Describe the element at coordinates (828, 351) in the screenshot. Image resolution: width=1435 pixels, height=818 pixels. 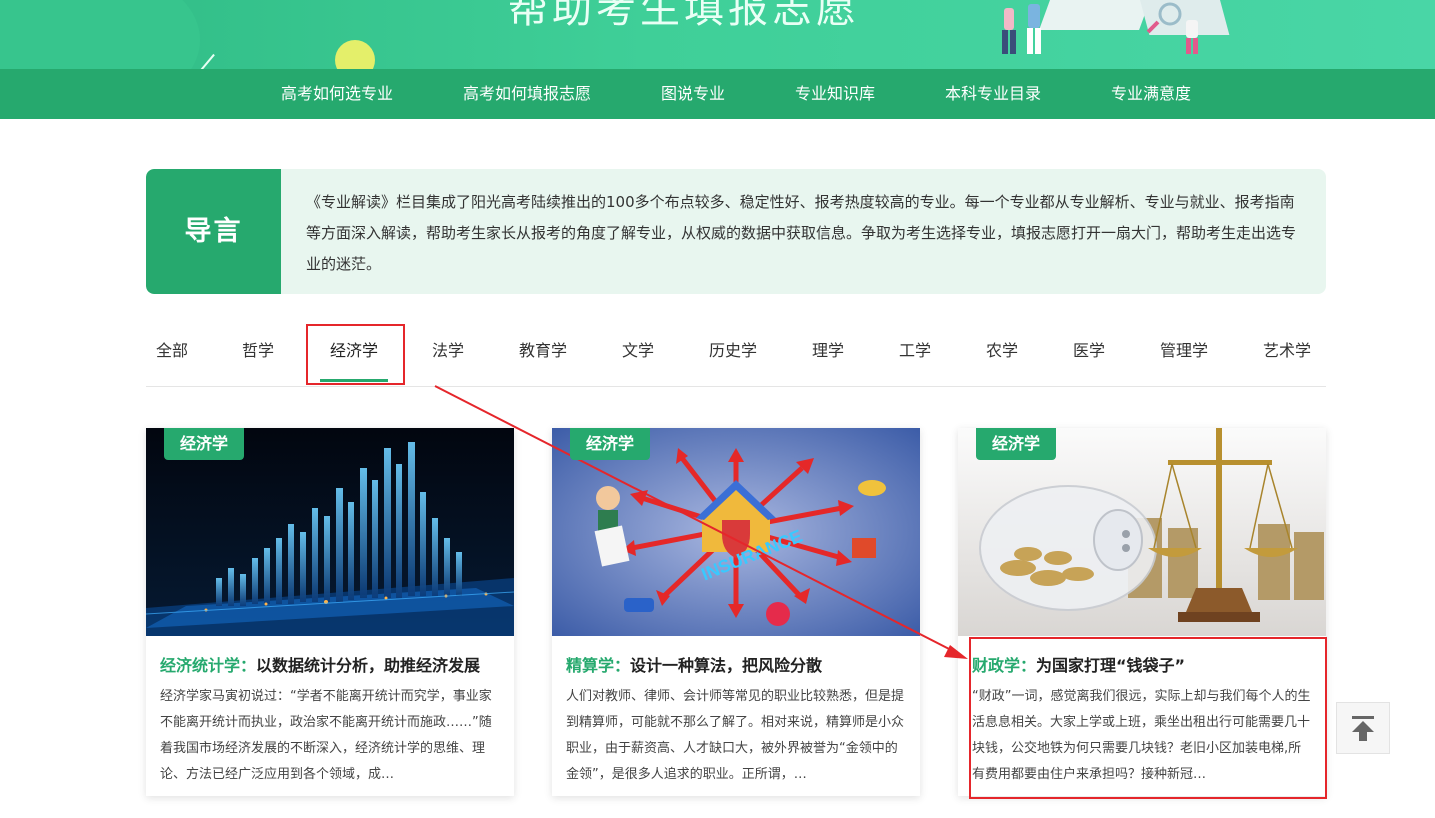
I see `tab-science: 理学` at that location.